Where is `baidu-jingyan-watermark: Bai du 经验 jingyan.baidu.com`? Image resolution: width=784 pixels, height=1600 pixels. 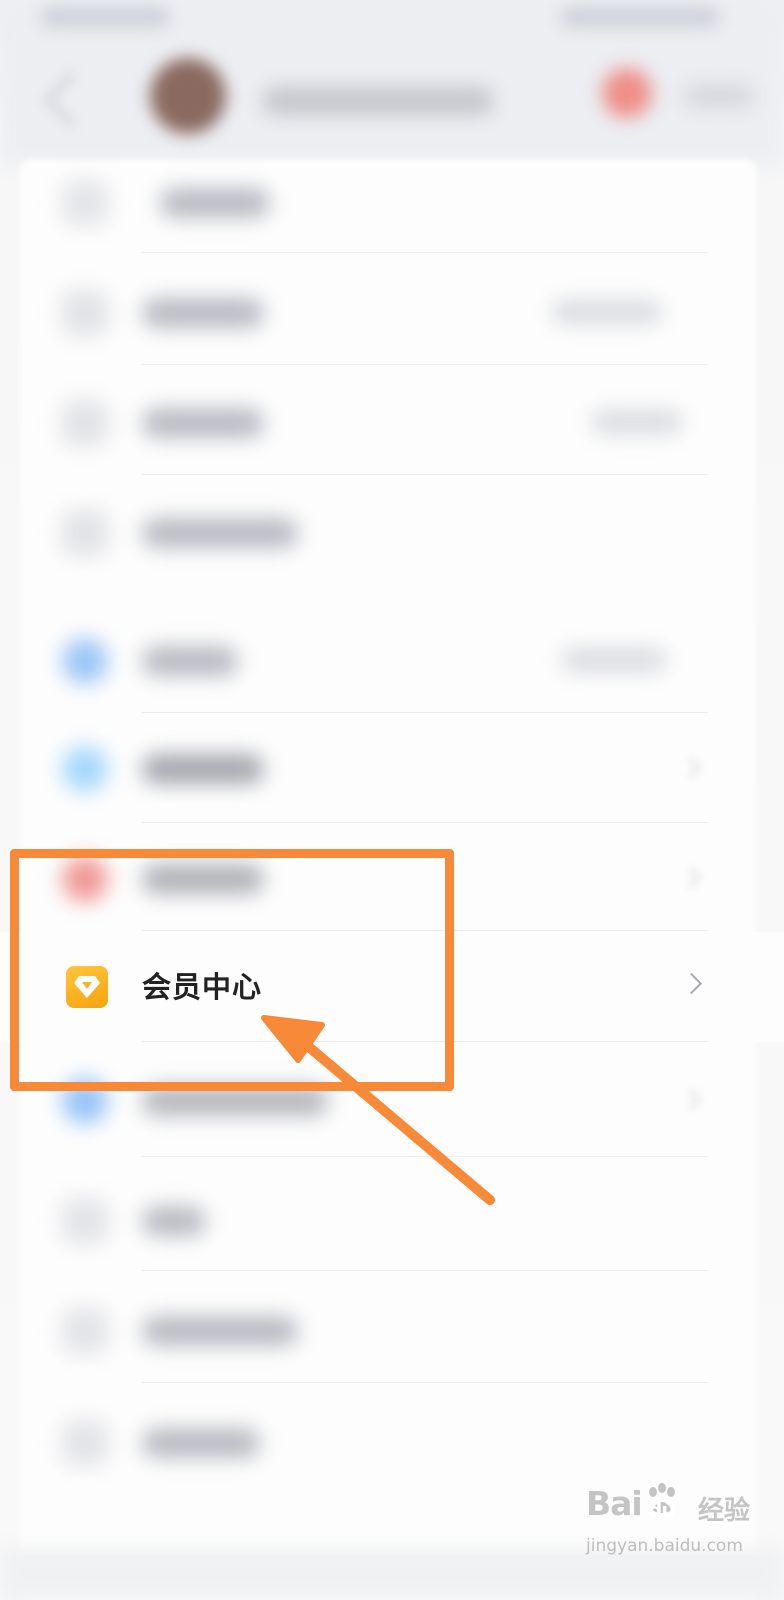
baidu-jingyan-watermark: Bai du 经验 jingyan.baidu.com is located at coordinates (671, 1528).